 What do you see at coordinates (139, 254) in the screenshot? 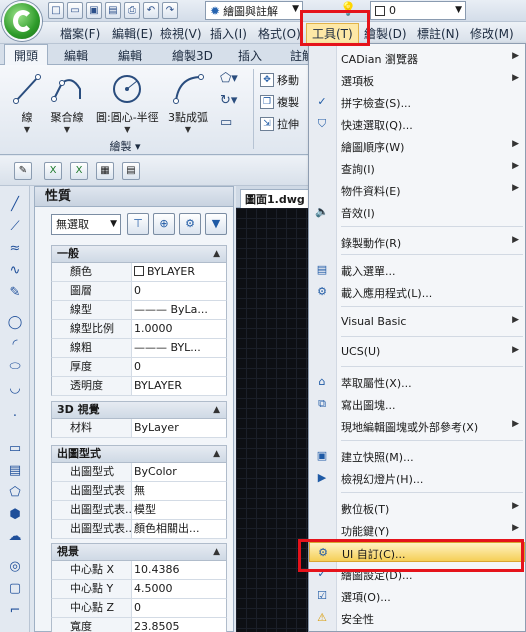
I see `prop-section-header: 一般 ▲` at bounding box center [139, 254].